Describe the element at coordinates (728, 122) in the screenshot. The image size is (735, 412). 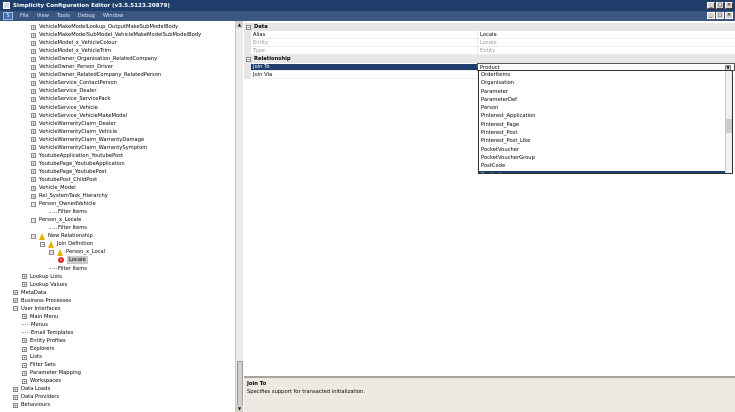
I see `dropdown-scrollbar` at that location.